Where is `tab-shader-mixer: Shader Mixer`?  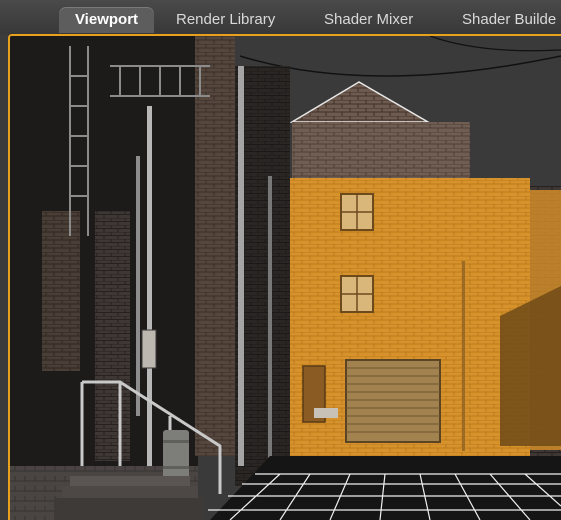
tab-shader-mixer: Shader Mixer is located at coordinates (368, 20).